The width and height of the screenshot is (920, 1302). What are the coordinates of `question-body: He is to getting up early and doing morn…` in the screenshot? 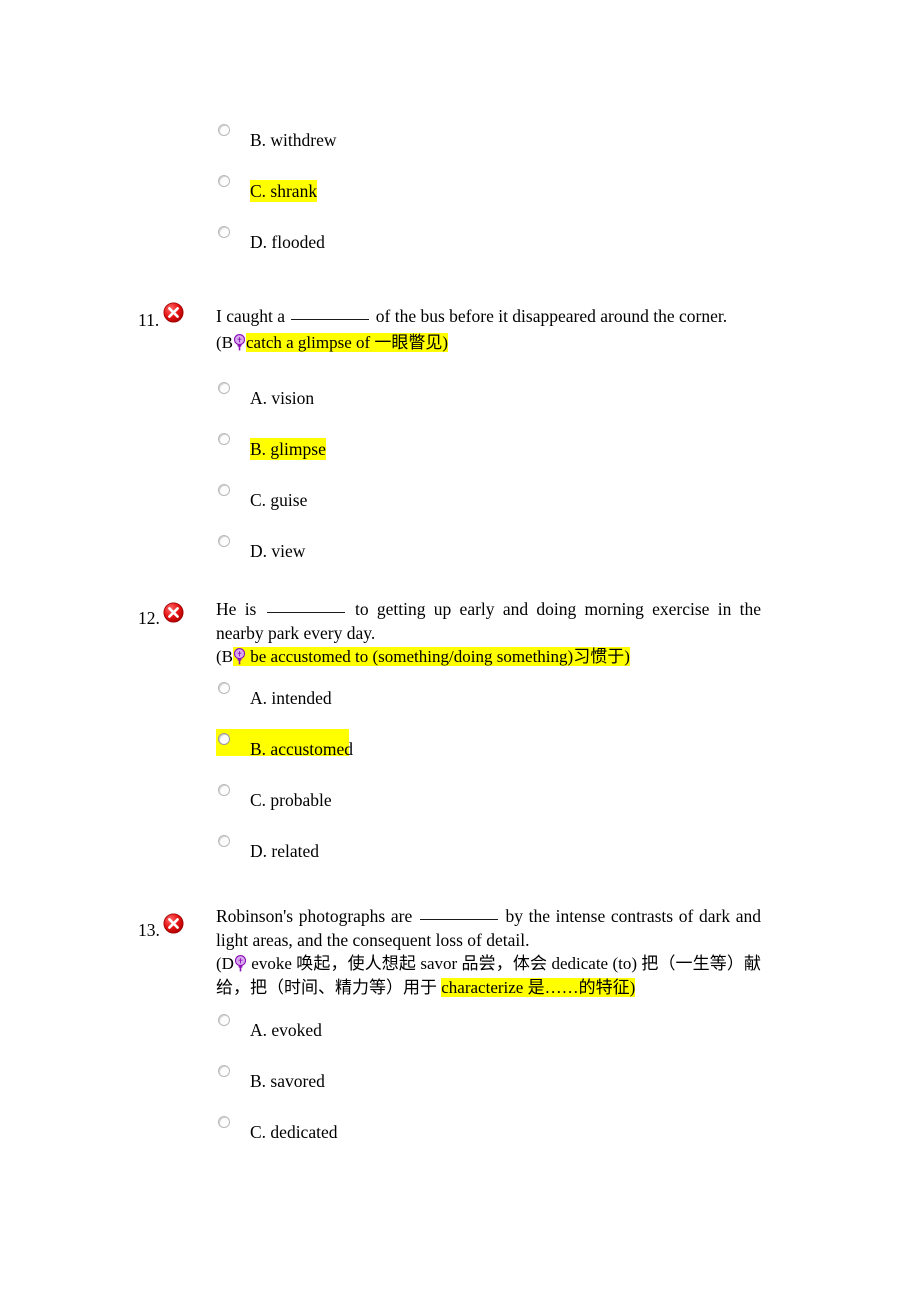 It's located at (488, 633).